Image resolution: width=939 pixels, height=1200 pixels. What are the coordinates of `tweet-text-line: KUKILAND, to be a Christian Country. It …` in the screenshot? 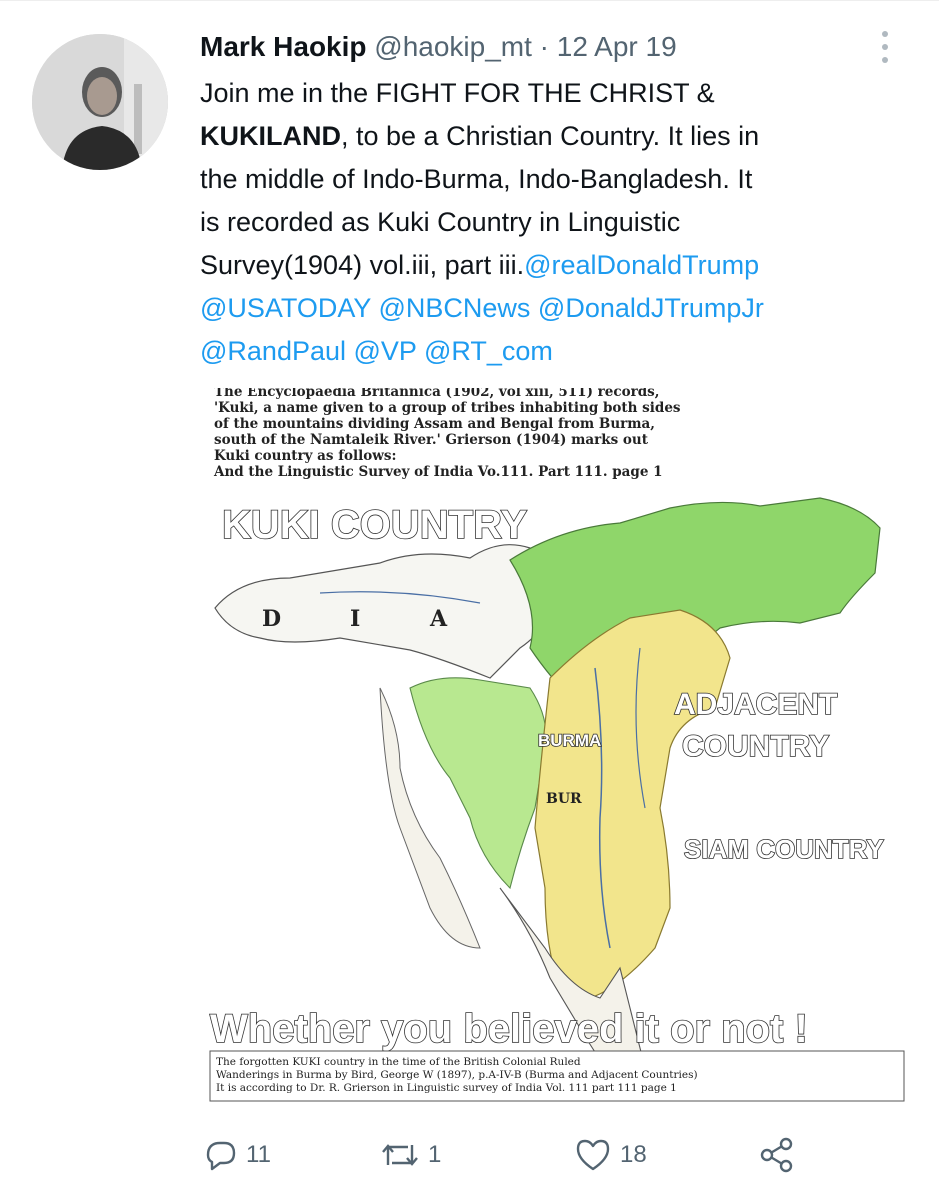 It's located at (550, 136).